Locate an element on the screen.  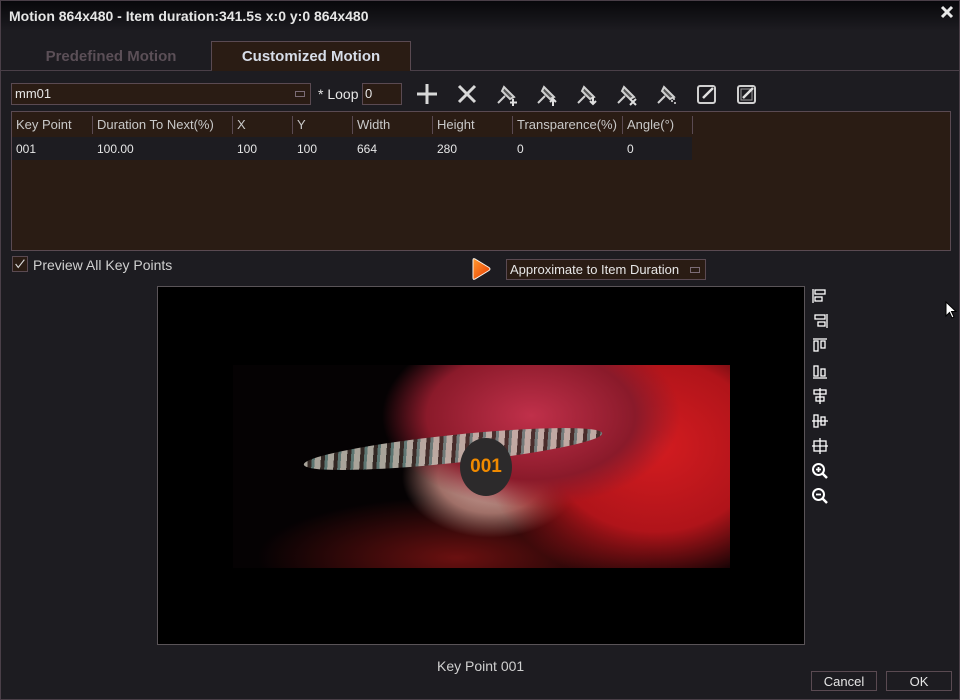
column-header: Key Point is located at coordinates (42, 125).